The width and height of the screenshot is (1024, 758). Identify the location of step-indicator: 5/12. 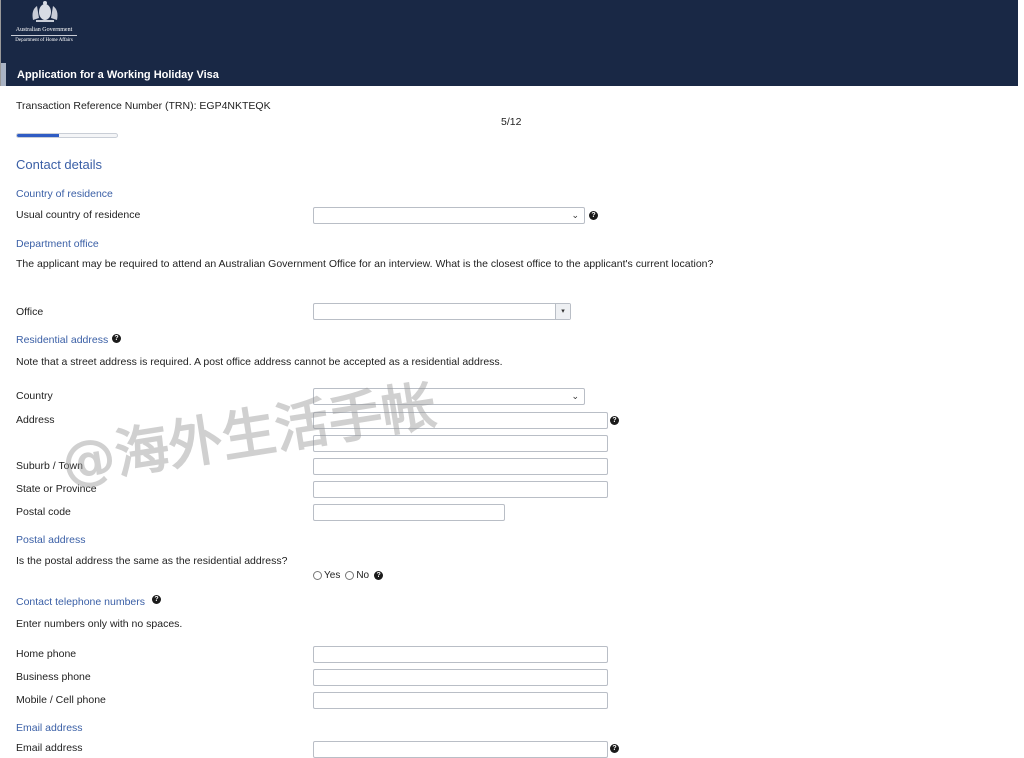
(511, 122).